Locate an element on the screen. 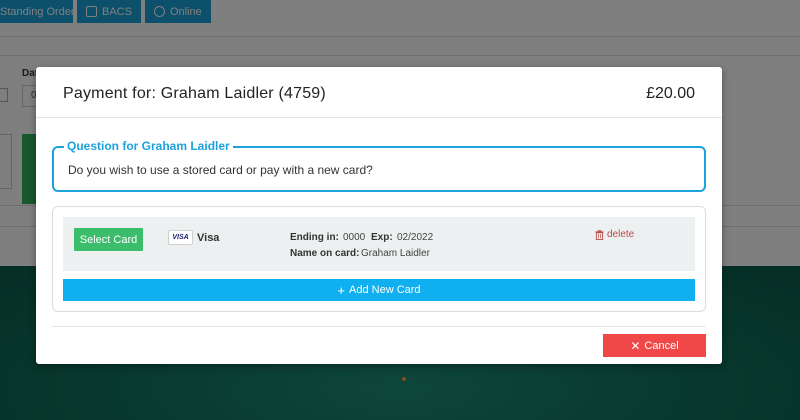 The height and width of the screenshot is (420, 800). close-icon: ✕ is located at coordinates (635, 345).